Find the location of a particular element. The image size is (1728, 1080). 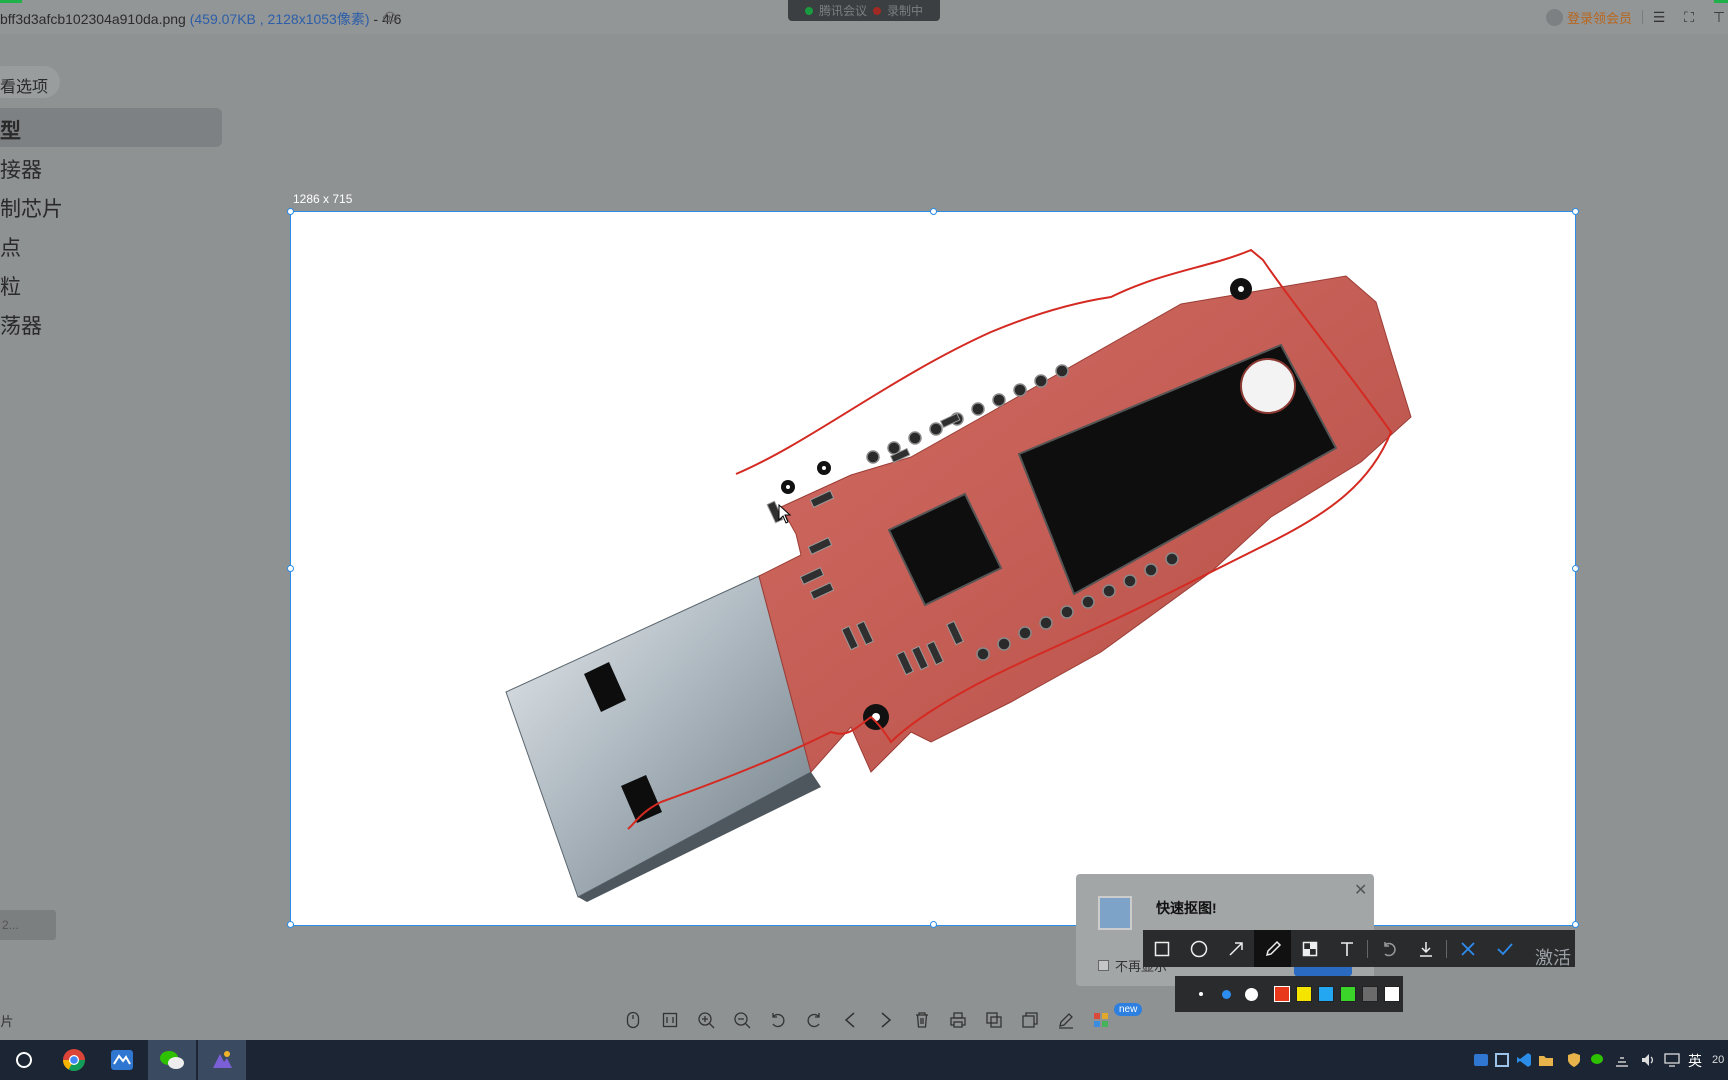

confirm-icon is located at coordinates (1504, 948).